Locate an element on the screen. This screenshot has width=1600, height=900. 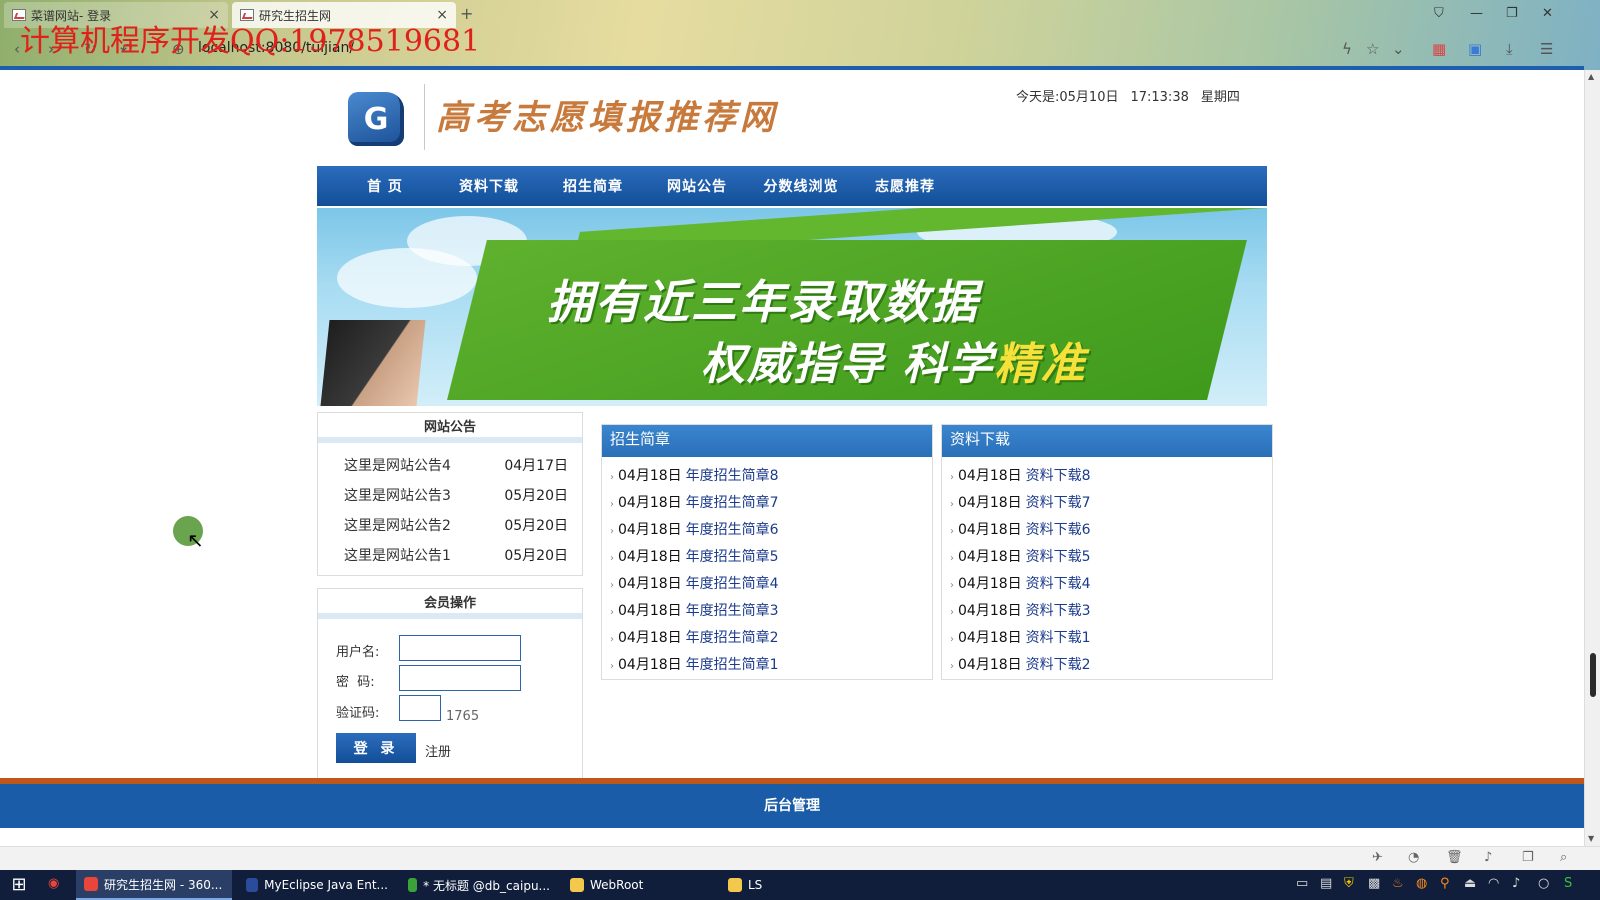
list-item: › 04月18日 资料下载3 is located at coordinates (1020, 610).